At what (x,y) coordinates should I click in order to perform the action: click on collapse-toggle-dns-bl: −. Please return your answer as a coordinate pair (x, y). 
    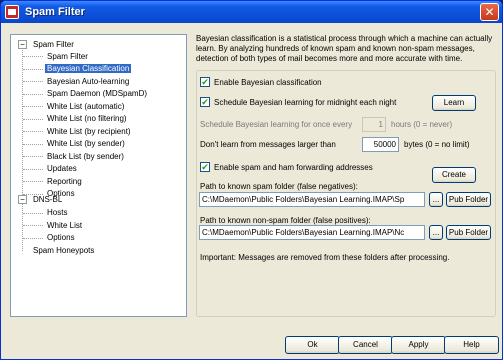
    Looking at the image, I should click on (22, 199).